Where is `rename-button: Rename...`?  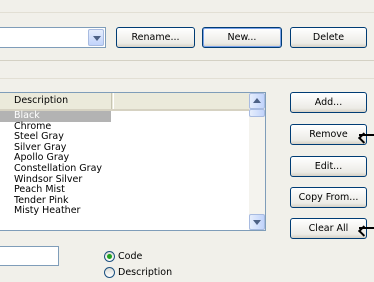
rename-button: Rename... is located at coordinates (155, 37).